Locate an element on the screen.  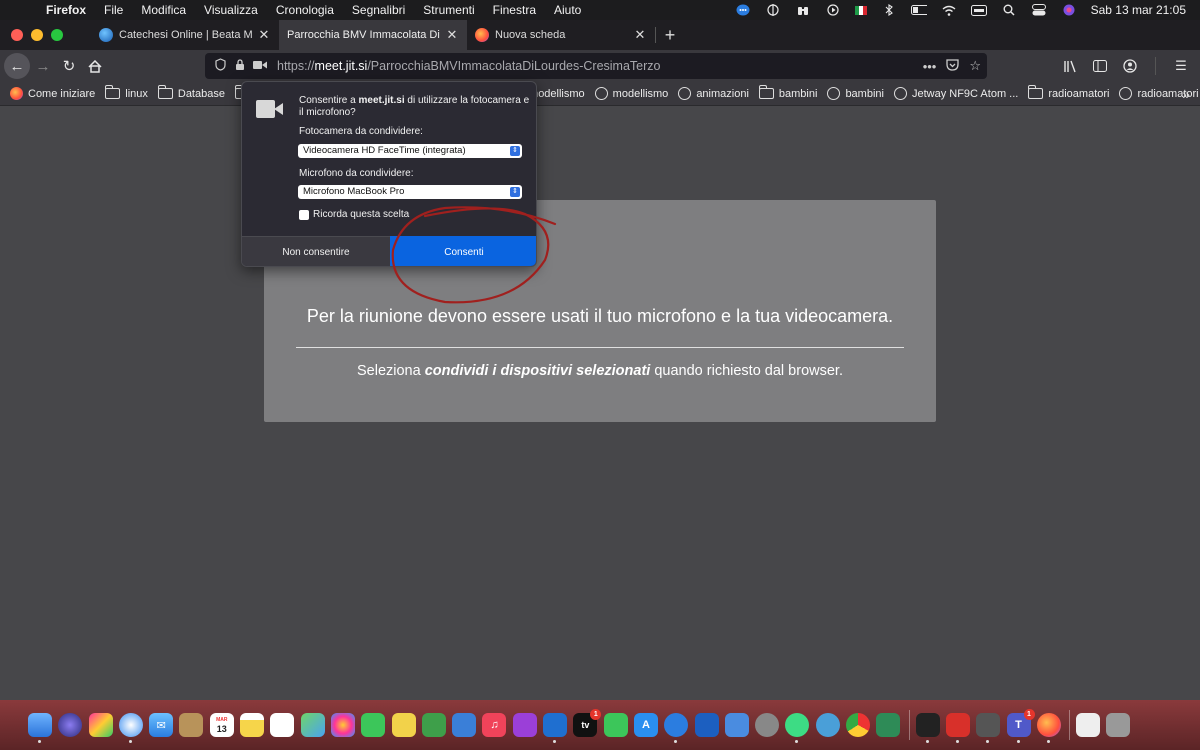
tab-parrocchia: Parrocchia BMV Immacolata Di ✕ is located at coordinates (373, 35).